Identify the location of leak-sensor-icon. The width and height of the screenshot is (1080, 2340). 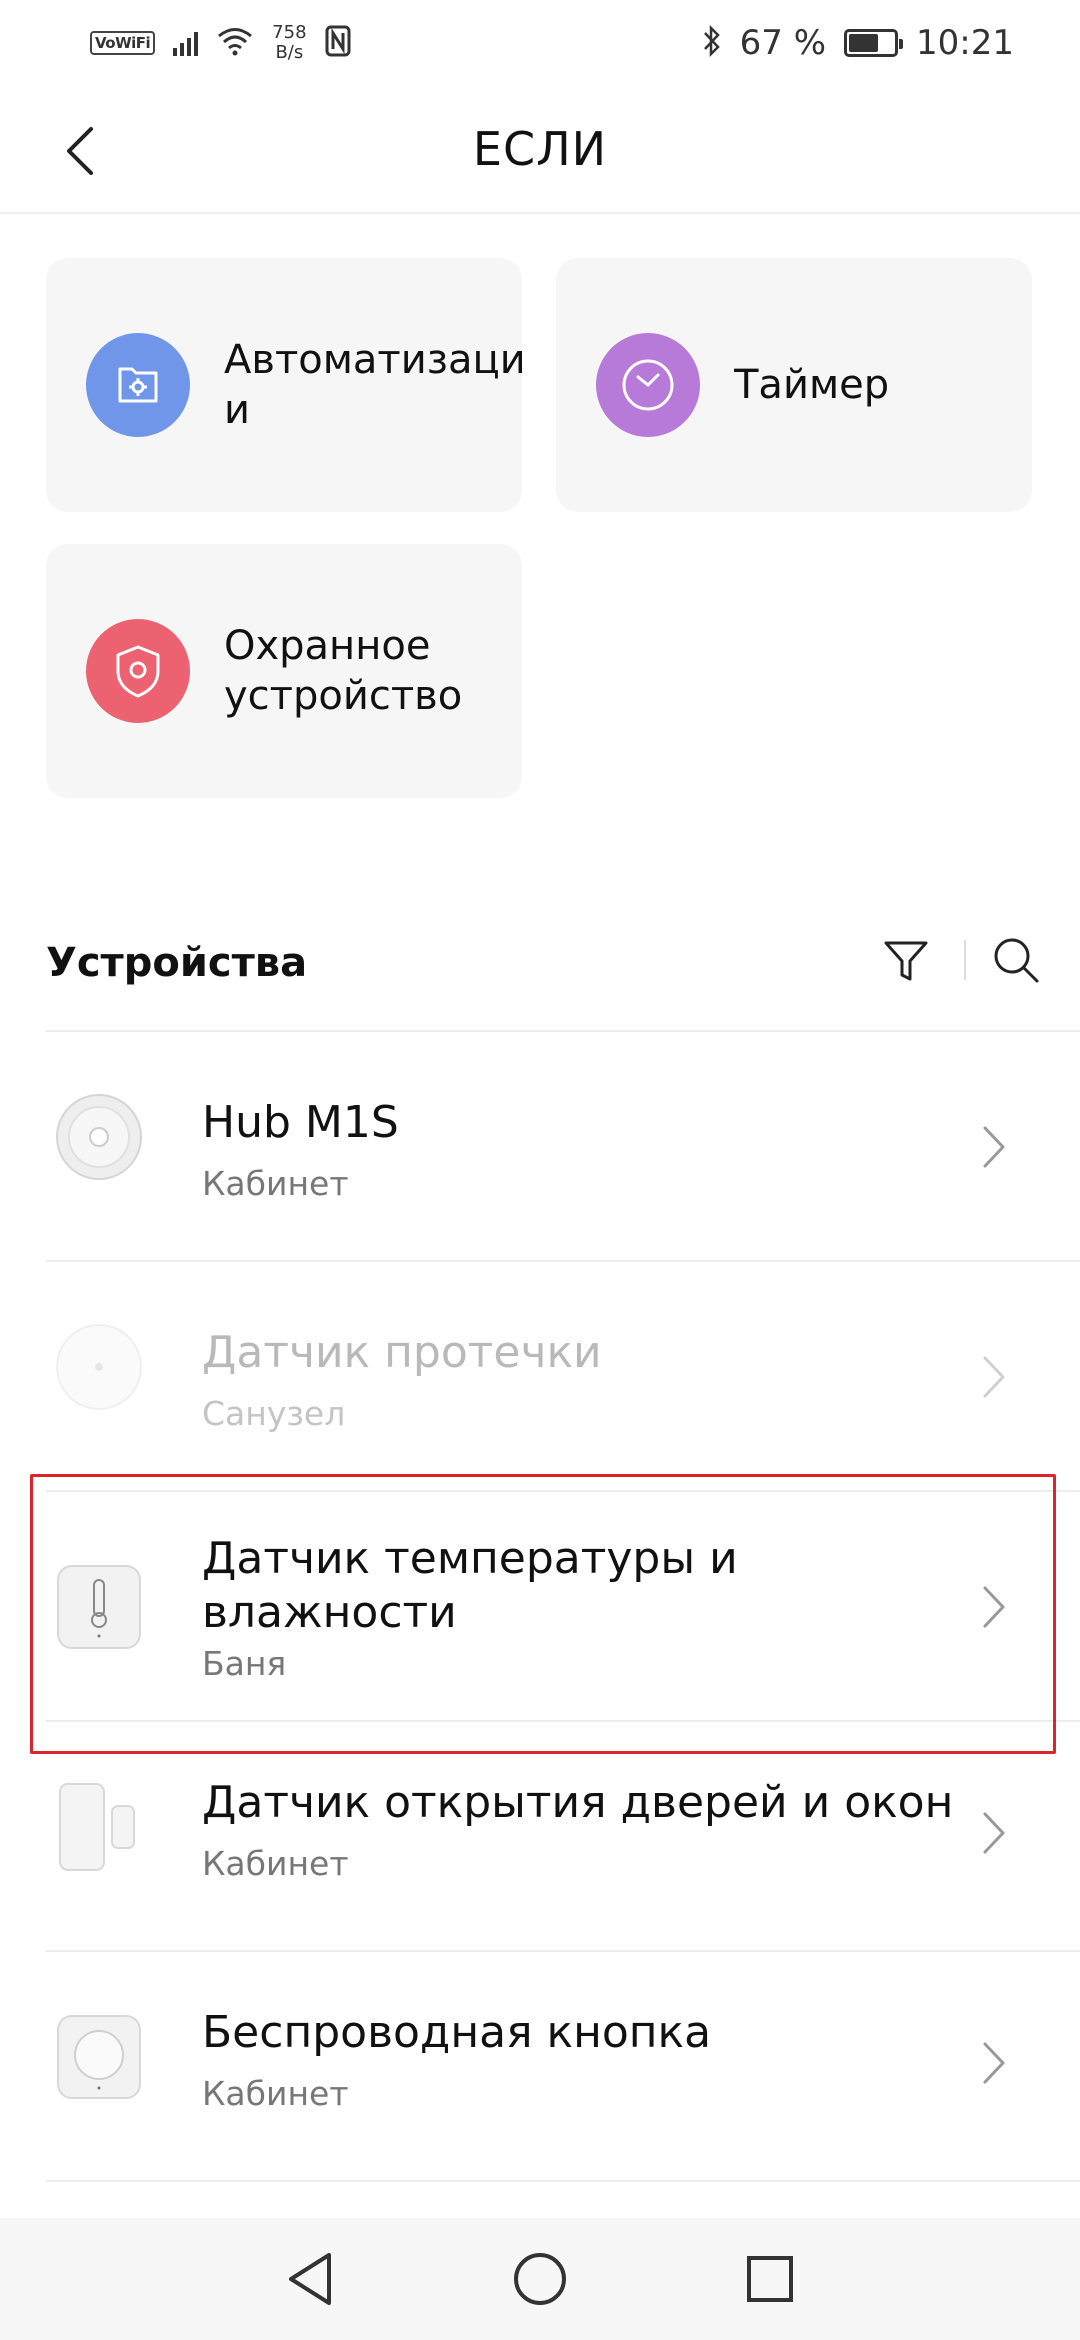
(99, 1367).